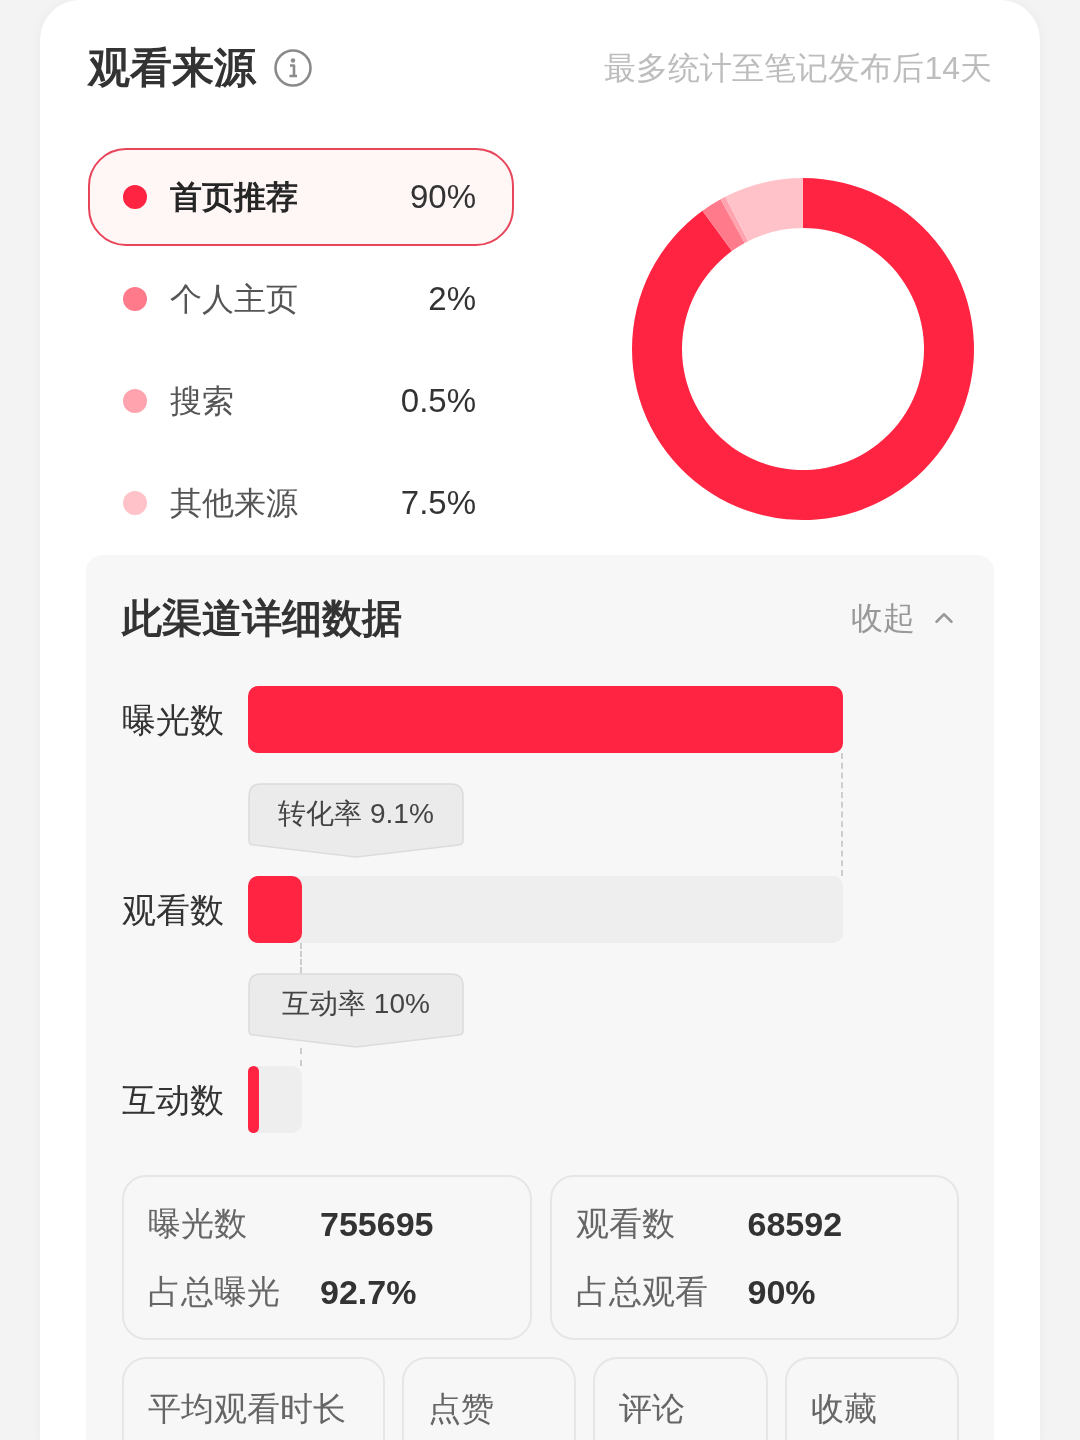  Describe the element at coordinates (442, 197) in the screenshot. I see `source-percentage: 90%` at that location.